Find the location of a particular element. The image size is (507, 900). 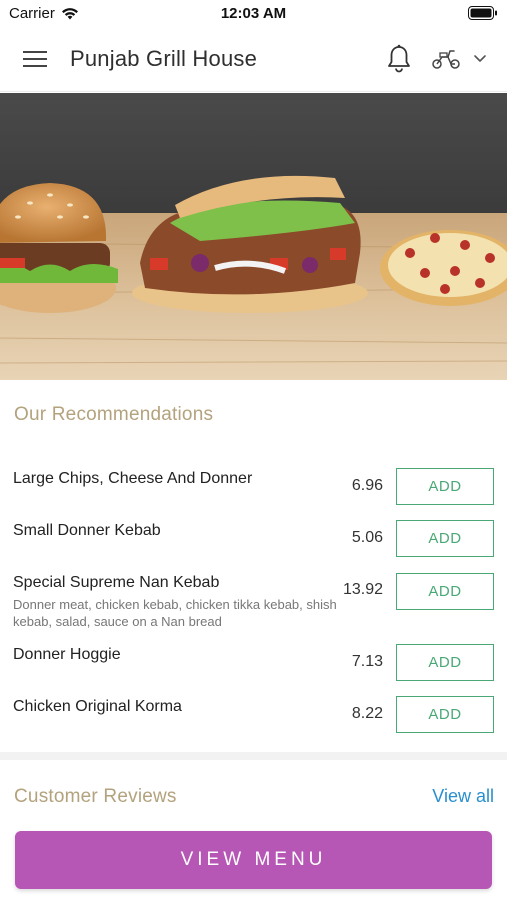

chevron-down-icon is located at coordinates (480, 59).